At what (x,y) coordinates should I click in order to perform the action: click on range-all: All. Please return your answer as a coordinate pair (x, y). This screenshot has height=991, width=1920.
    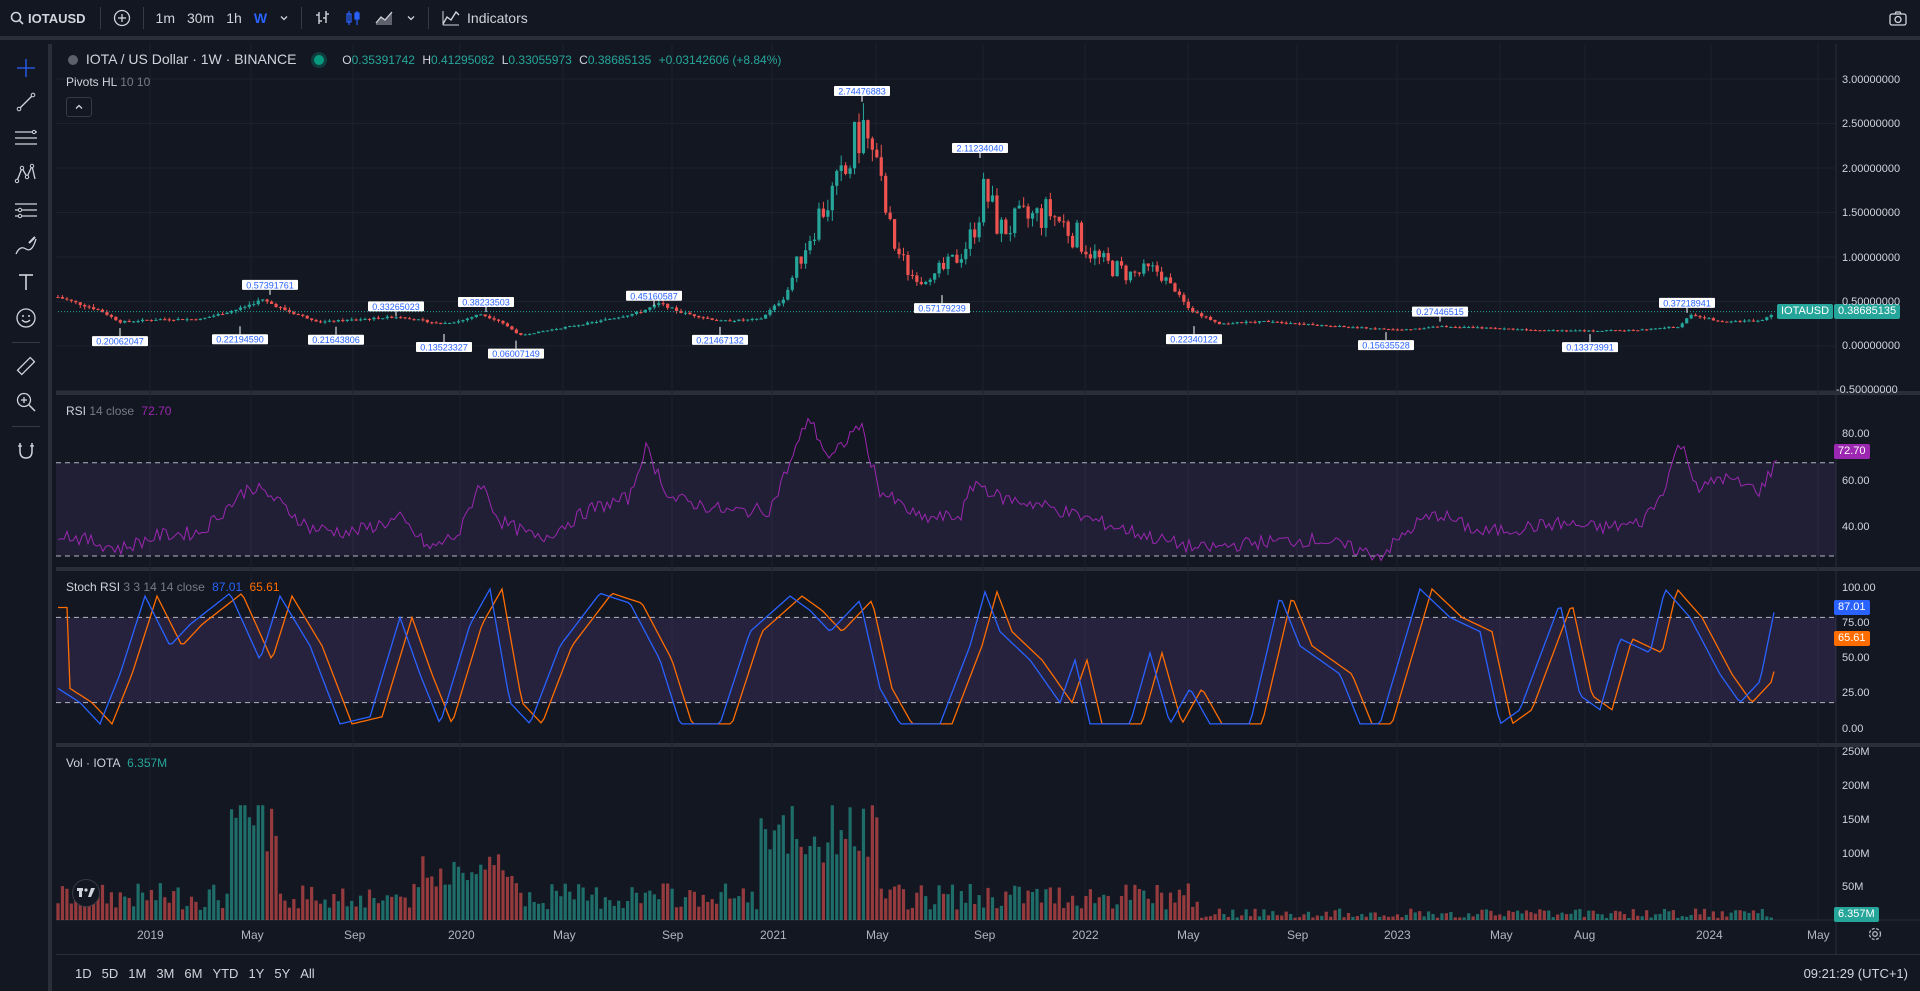
    Looking at the image, I should click on (307, 973).